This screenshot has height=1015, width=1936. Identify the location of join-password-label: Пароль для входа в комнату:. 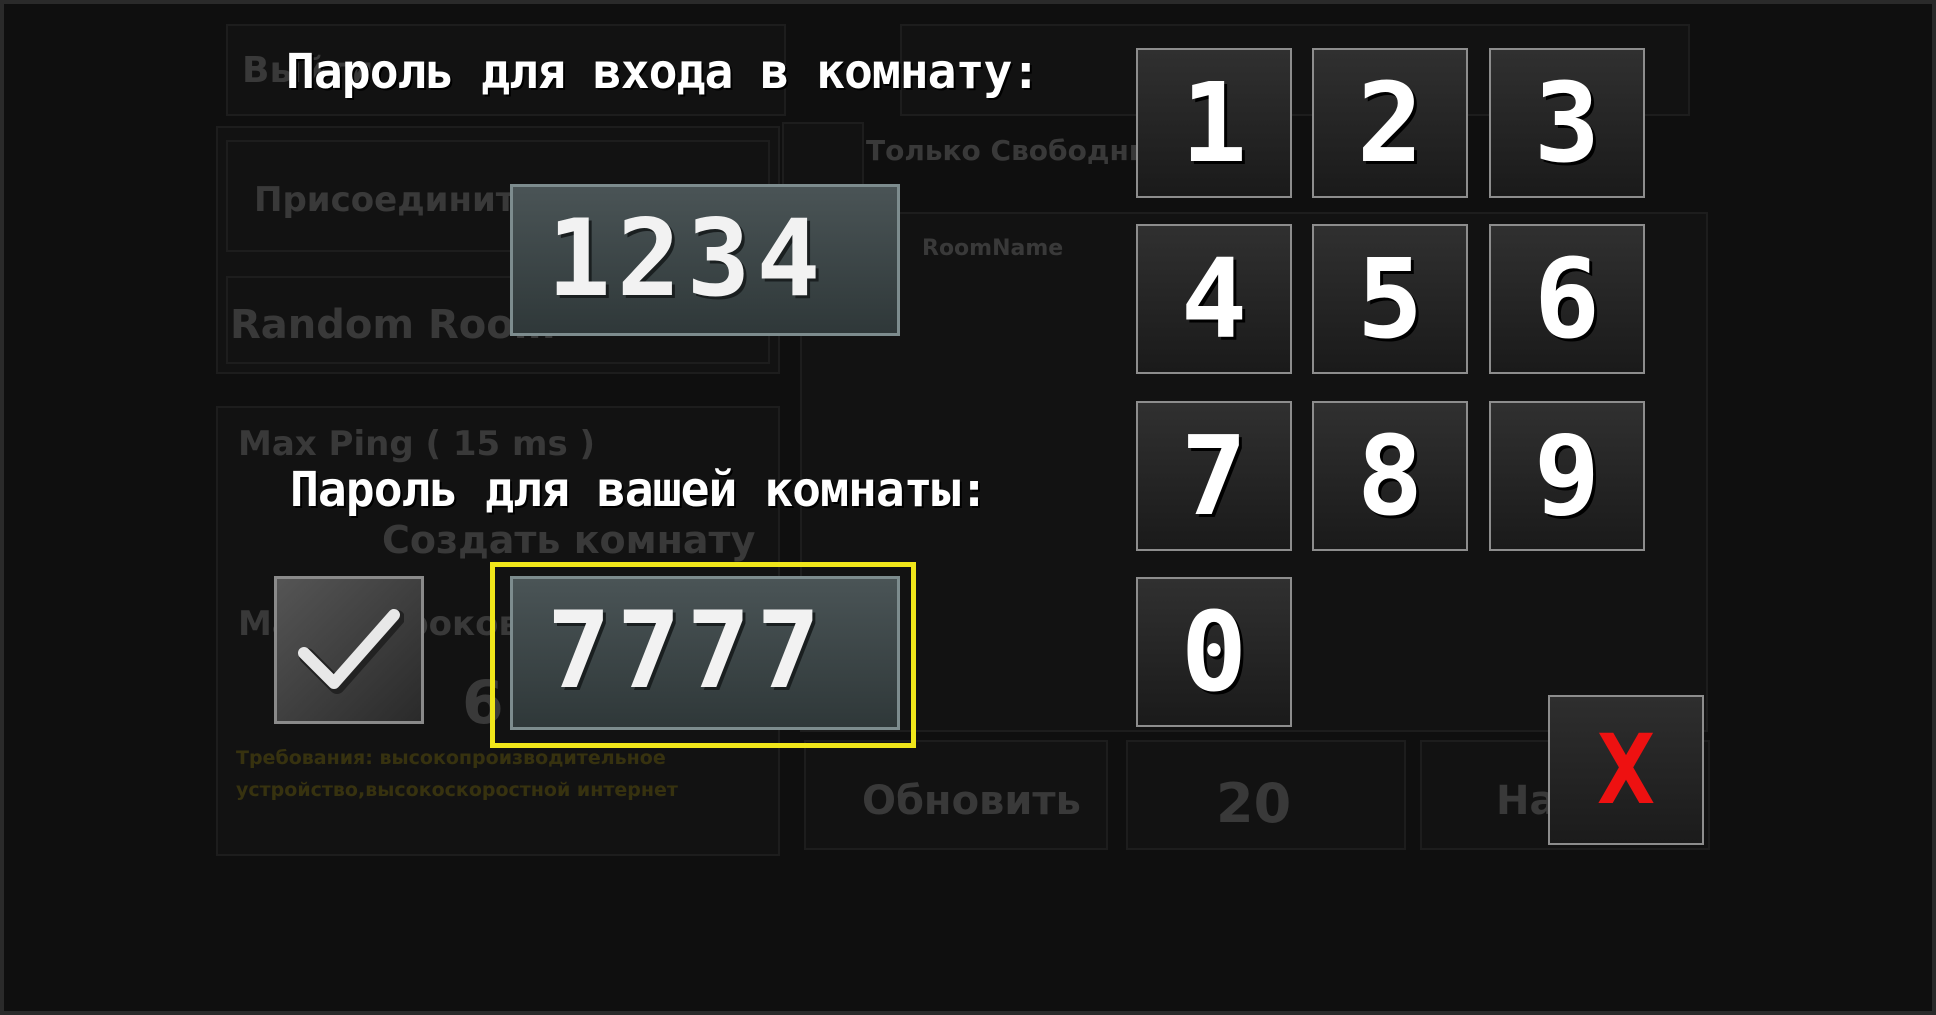
(663, 72).